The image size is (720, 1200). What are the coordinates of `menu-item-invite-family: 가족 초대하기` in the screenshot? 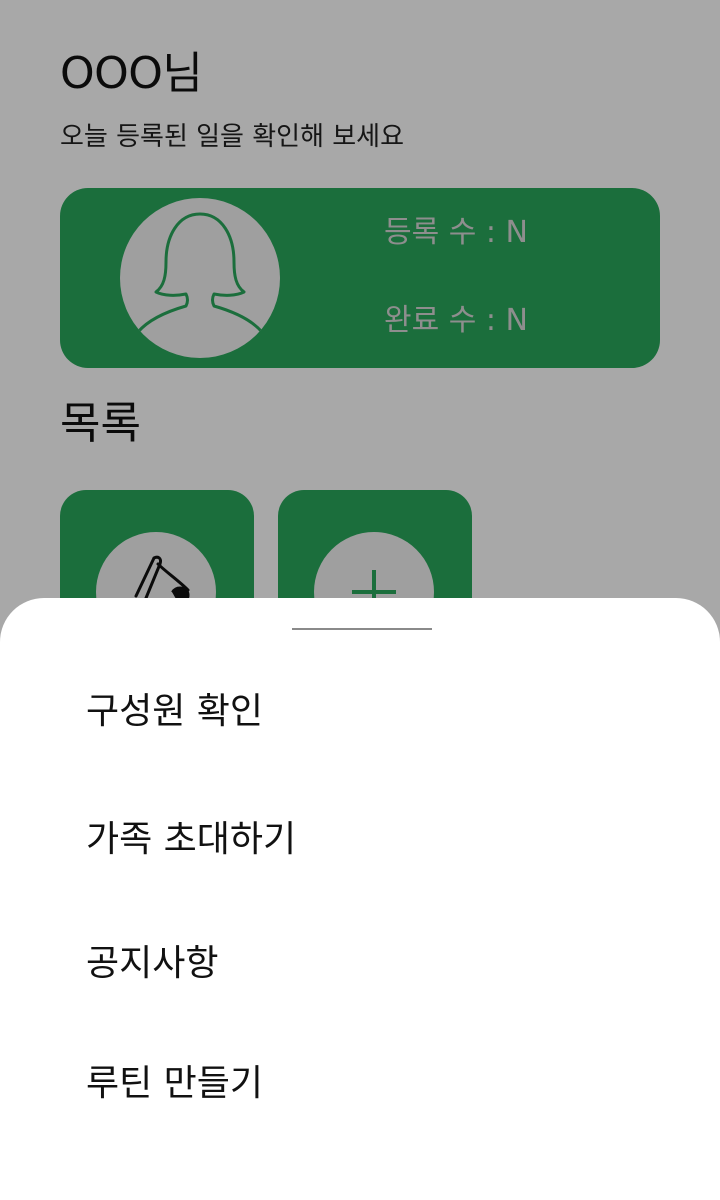 It's located at (191, 840).